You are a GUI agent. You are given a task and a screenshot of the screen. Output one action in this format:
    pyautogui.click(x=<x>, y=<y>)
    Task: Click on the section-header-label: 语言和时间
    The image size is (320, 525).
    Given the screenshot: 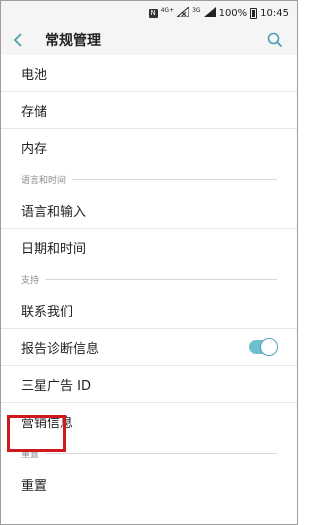 What is the action you would take?
    pyautogui.click(x=44, y=180)
    